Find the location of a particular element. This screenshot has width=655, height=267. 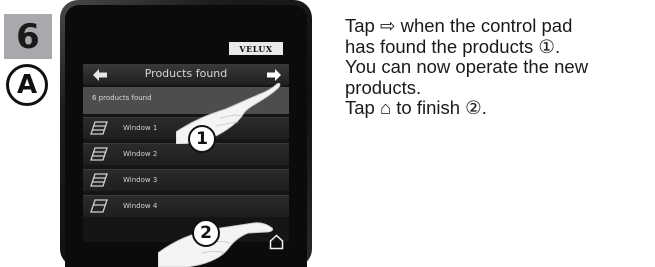

list-item-label: Window 4 is located at coordinates (140, 206).